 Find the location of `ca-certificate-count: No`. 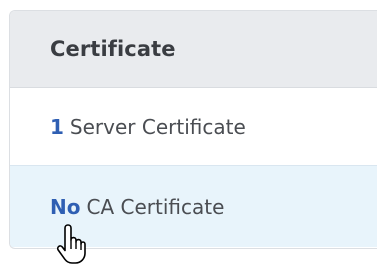

ca-certificate-count: No is located at coordinates (65, 206).